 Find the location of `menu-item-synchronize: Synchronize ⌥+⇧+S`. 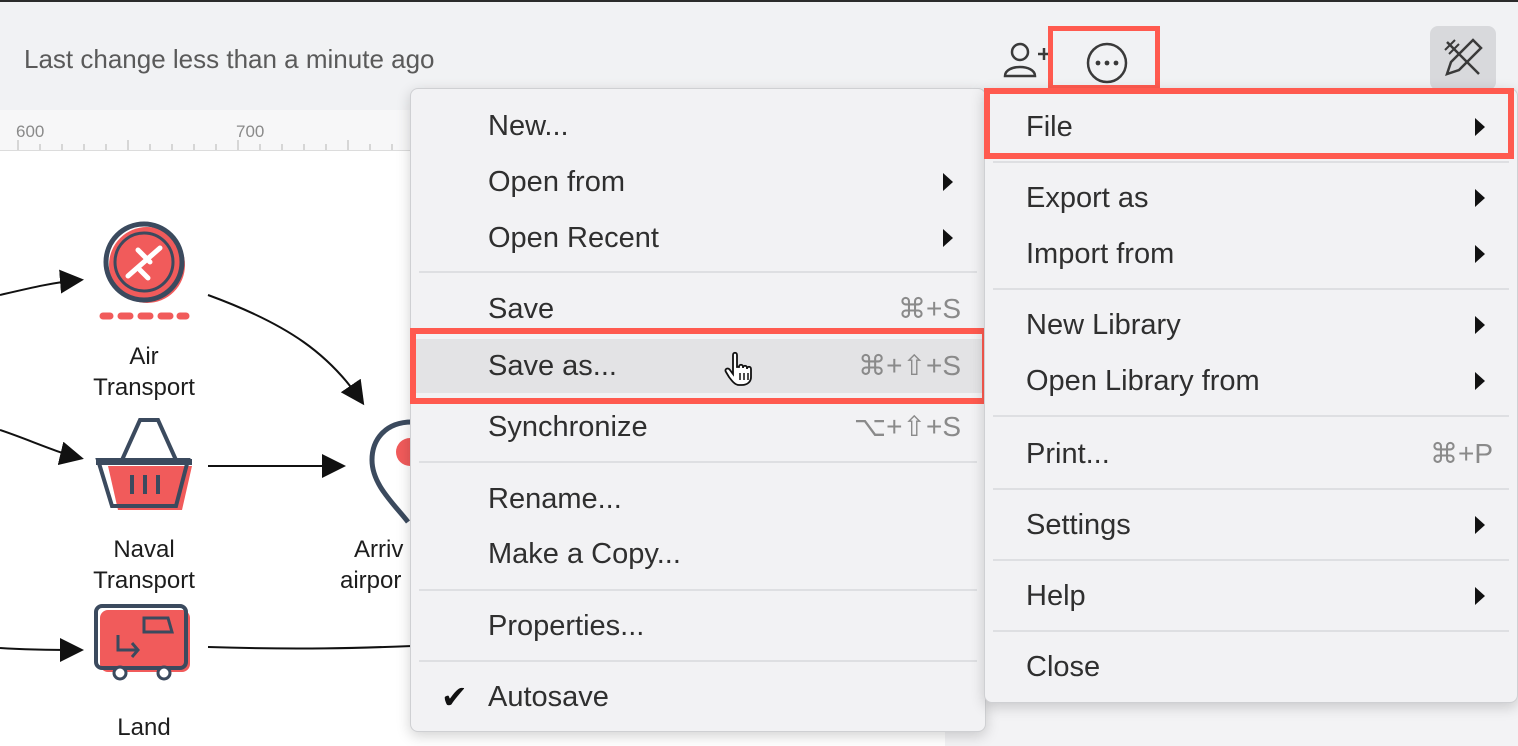

menu-item-synchronize: Synchronize ⌥+⇧+S is located at coordinates (698, 427).